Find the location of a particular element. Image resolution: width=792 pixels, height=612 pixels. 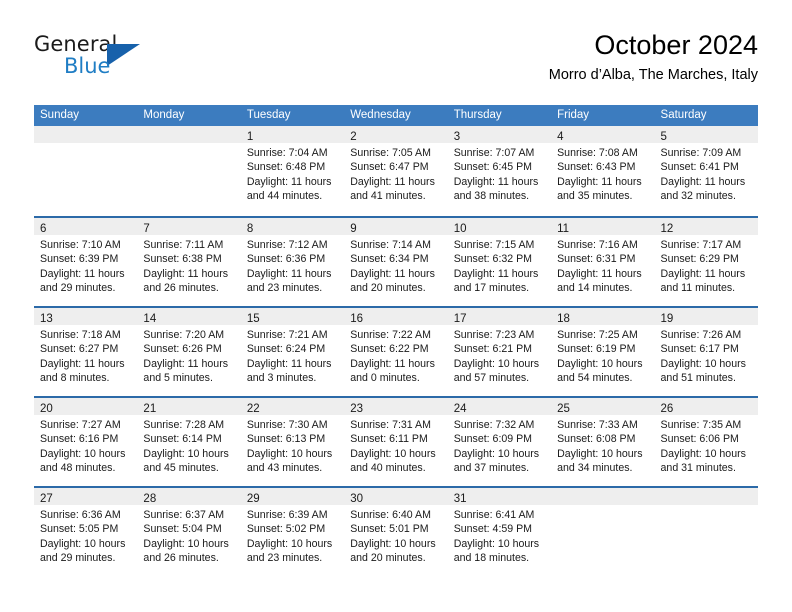

sunrise-text: Sunrise: 7:11 AM is located at coordinates (183, 245).